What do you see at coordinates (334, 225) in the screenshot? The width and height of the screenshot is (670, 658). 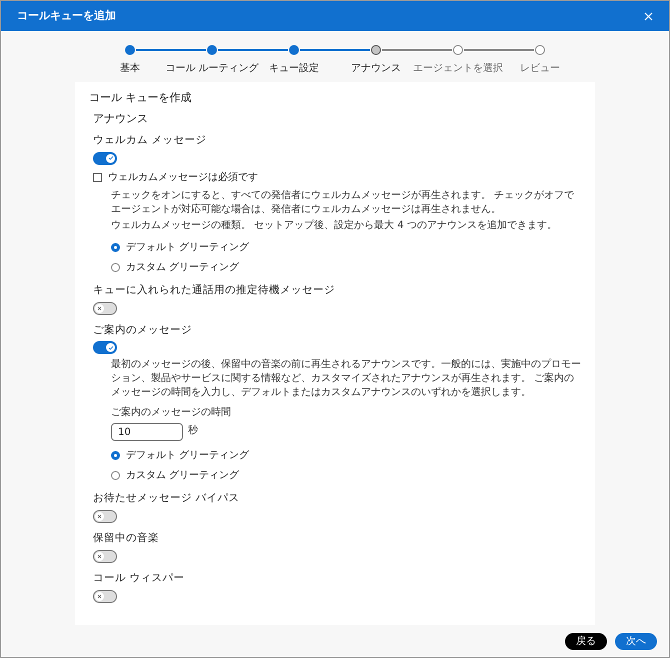 I see `description-text: ウェルカムメッセージの種類。 セットアップ後、設定から最大 4 つのアナウンスを追加できます。` at bounding box center [334, 225].